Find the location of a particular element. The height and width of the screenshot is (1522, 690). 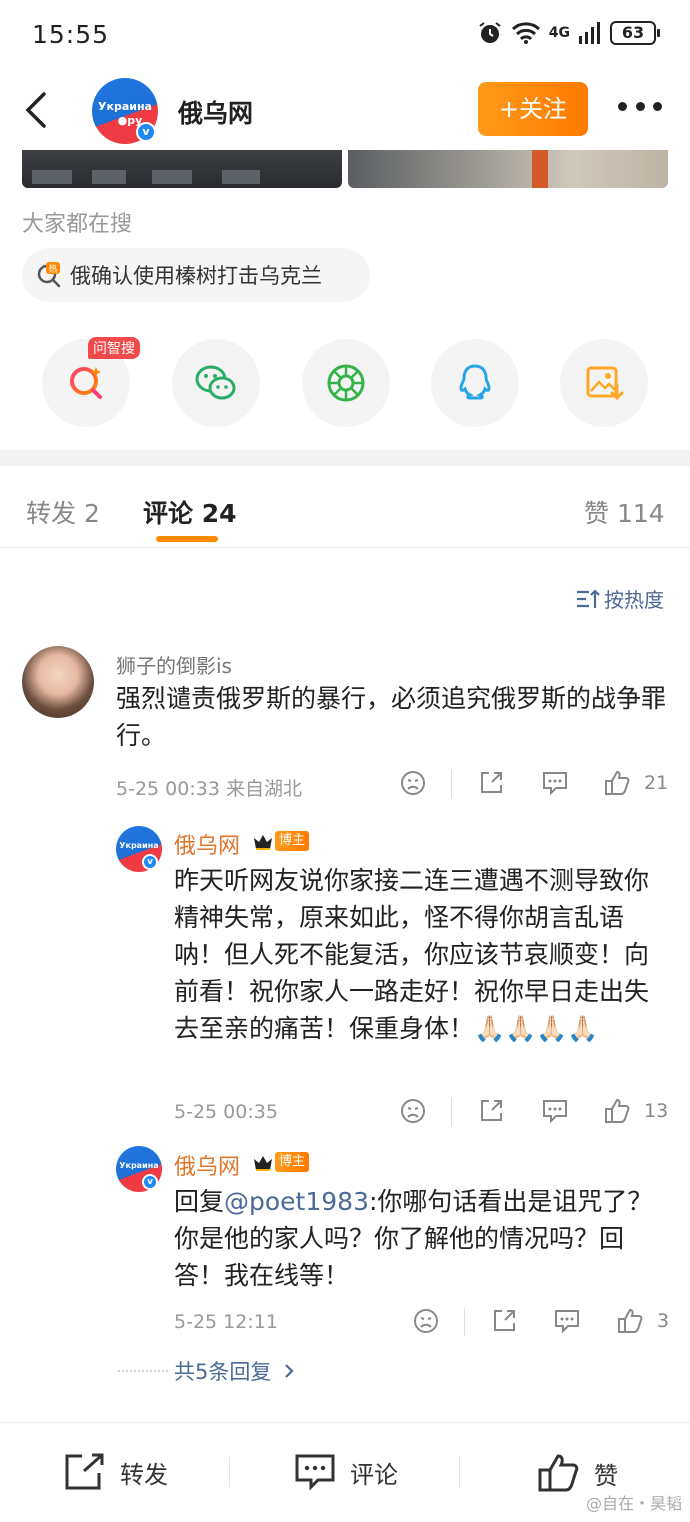

like-count: 21 is located at coordinates (656, 783).